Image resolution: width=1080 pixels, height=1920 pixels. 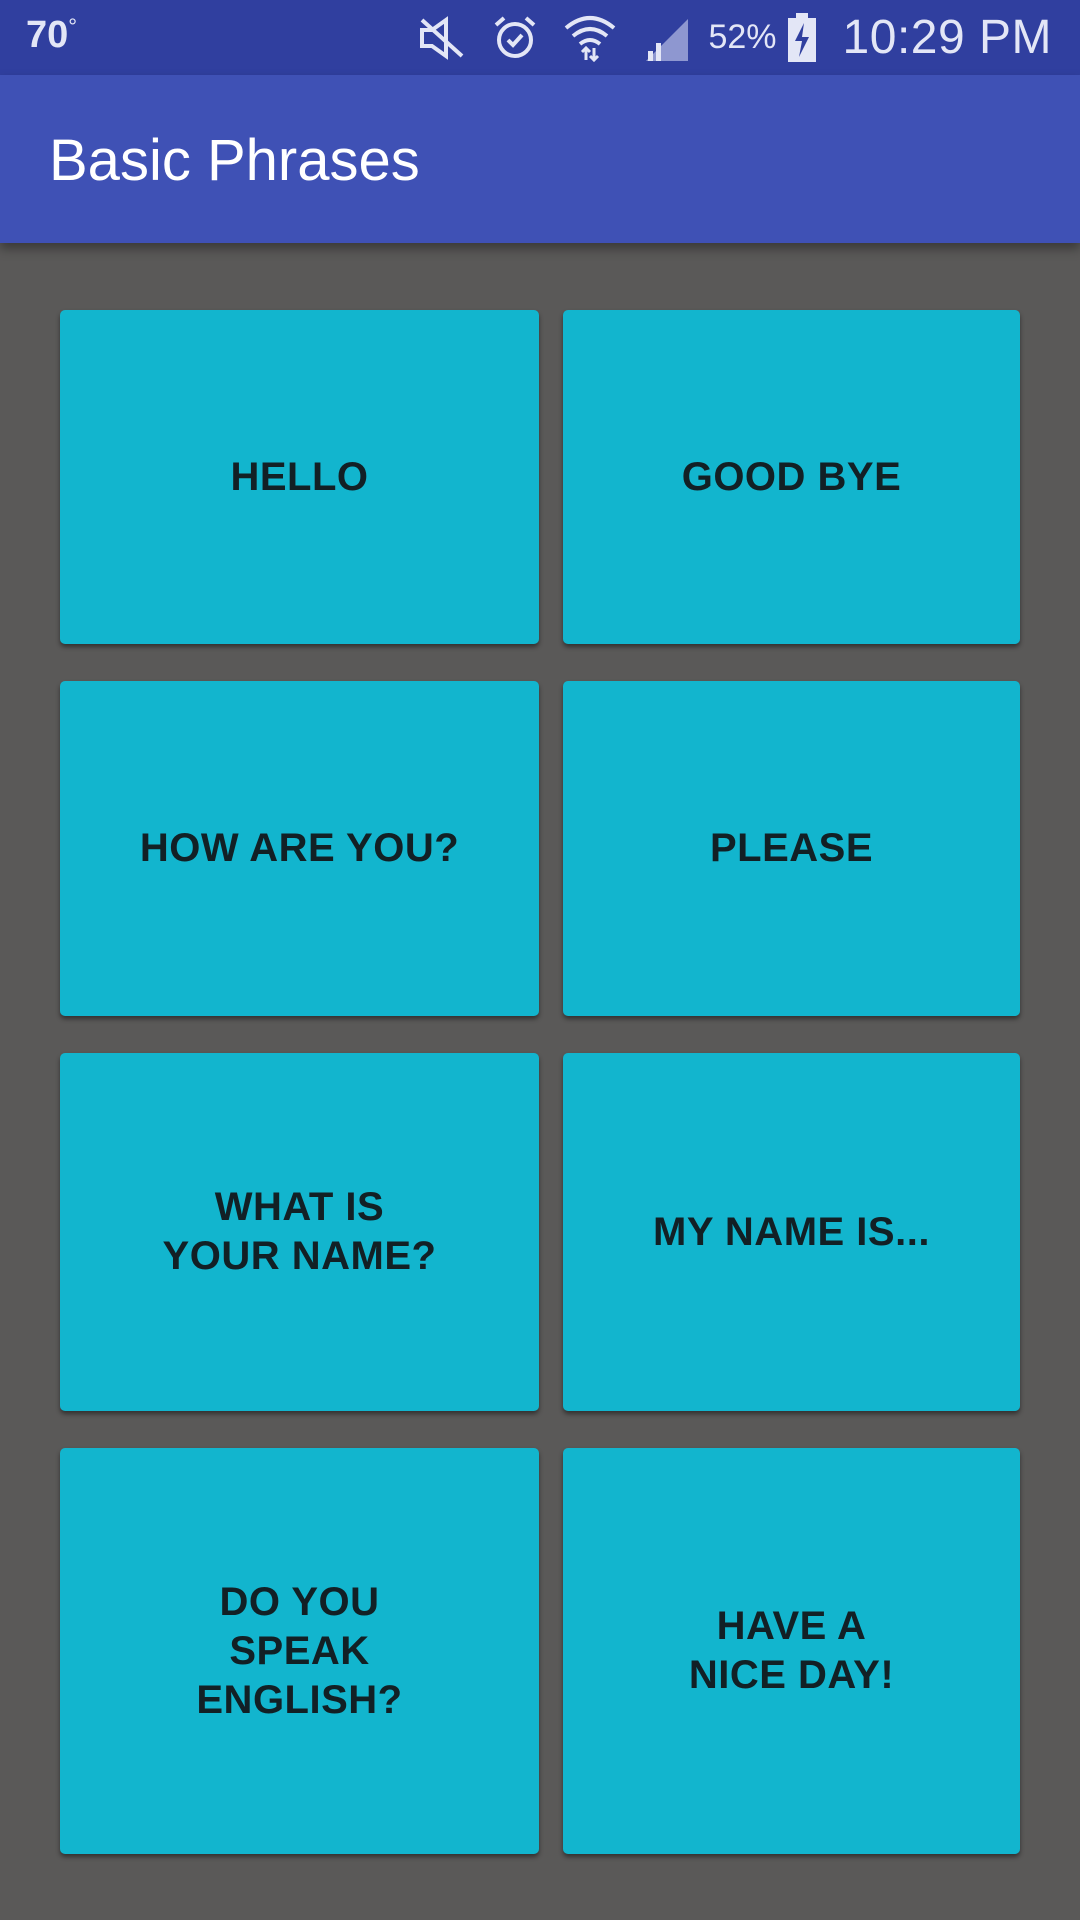 I want to click on phrase-tile-how-are-you: HOW ARE YOU?, so click(x=299, y=848).